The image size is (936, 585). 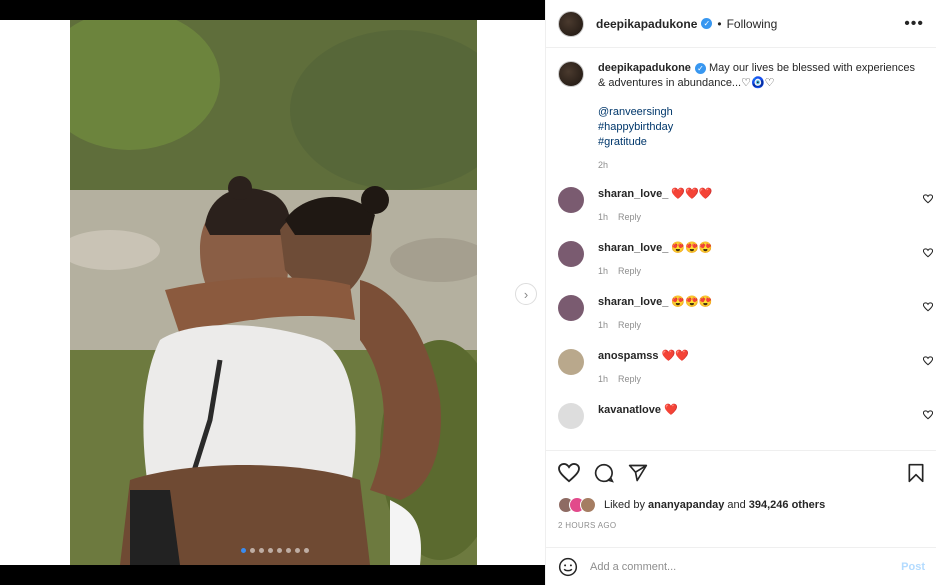 What do you see at coordinates (604, 473) in the screenshot?
I see `comment-icon` at bounding box center [604, 473].